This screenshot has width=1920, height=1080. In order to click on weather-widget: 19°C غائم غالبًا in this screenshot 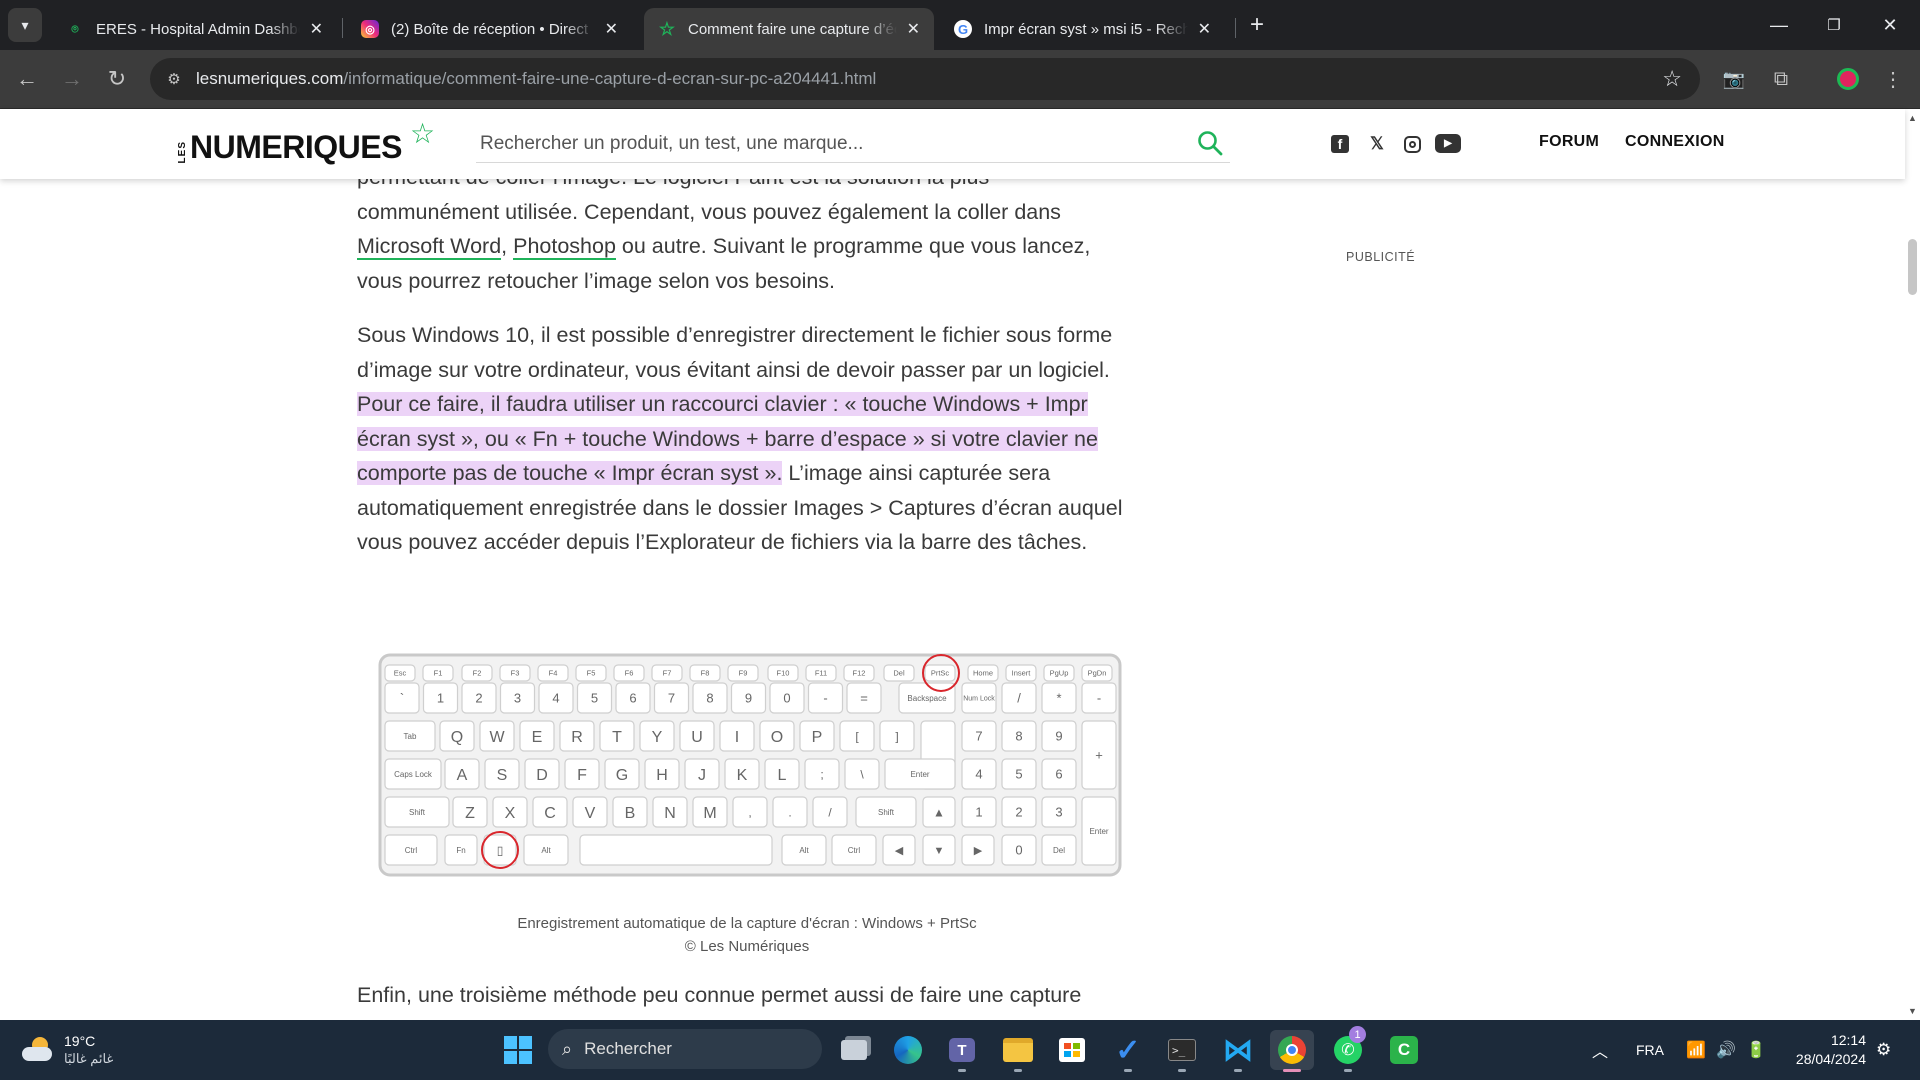, I will do `click(66, 1050)`.